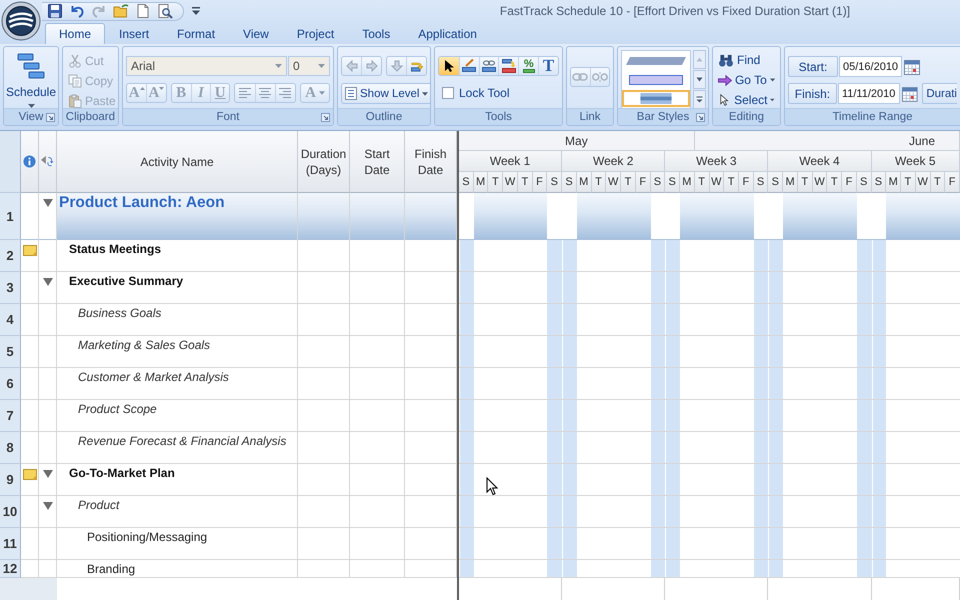  Describe the element at coordinates (508, 66) in the screenshot. I see `color-tool-button` at that location.